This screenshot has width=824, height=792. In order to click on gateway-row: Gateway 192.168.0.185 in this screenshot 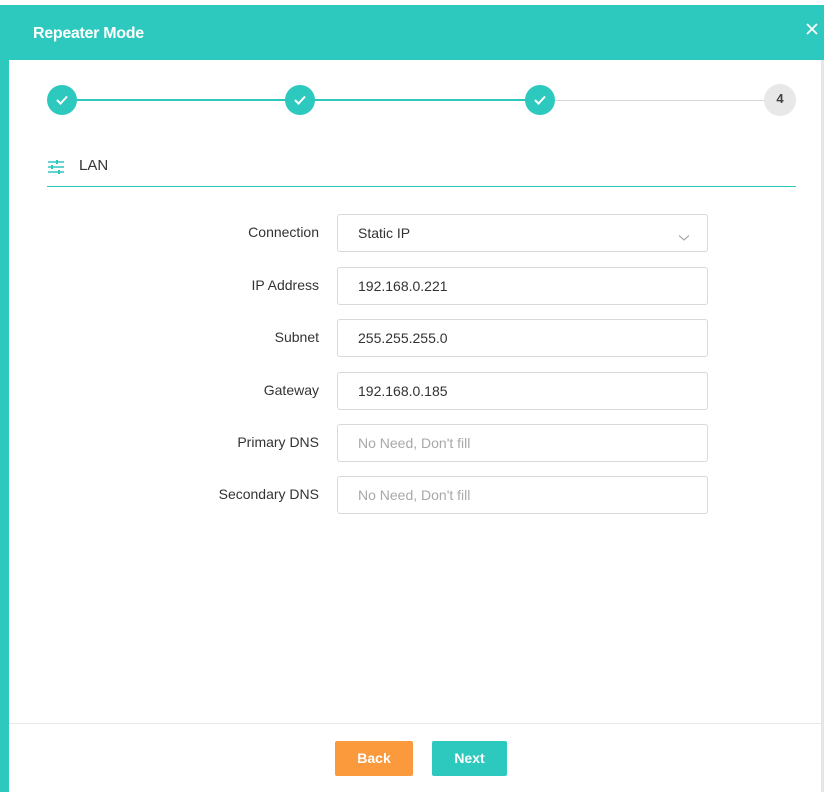, I will do `click(412, 391)`.